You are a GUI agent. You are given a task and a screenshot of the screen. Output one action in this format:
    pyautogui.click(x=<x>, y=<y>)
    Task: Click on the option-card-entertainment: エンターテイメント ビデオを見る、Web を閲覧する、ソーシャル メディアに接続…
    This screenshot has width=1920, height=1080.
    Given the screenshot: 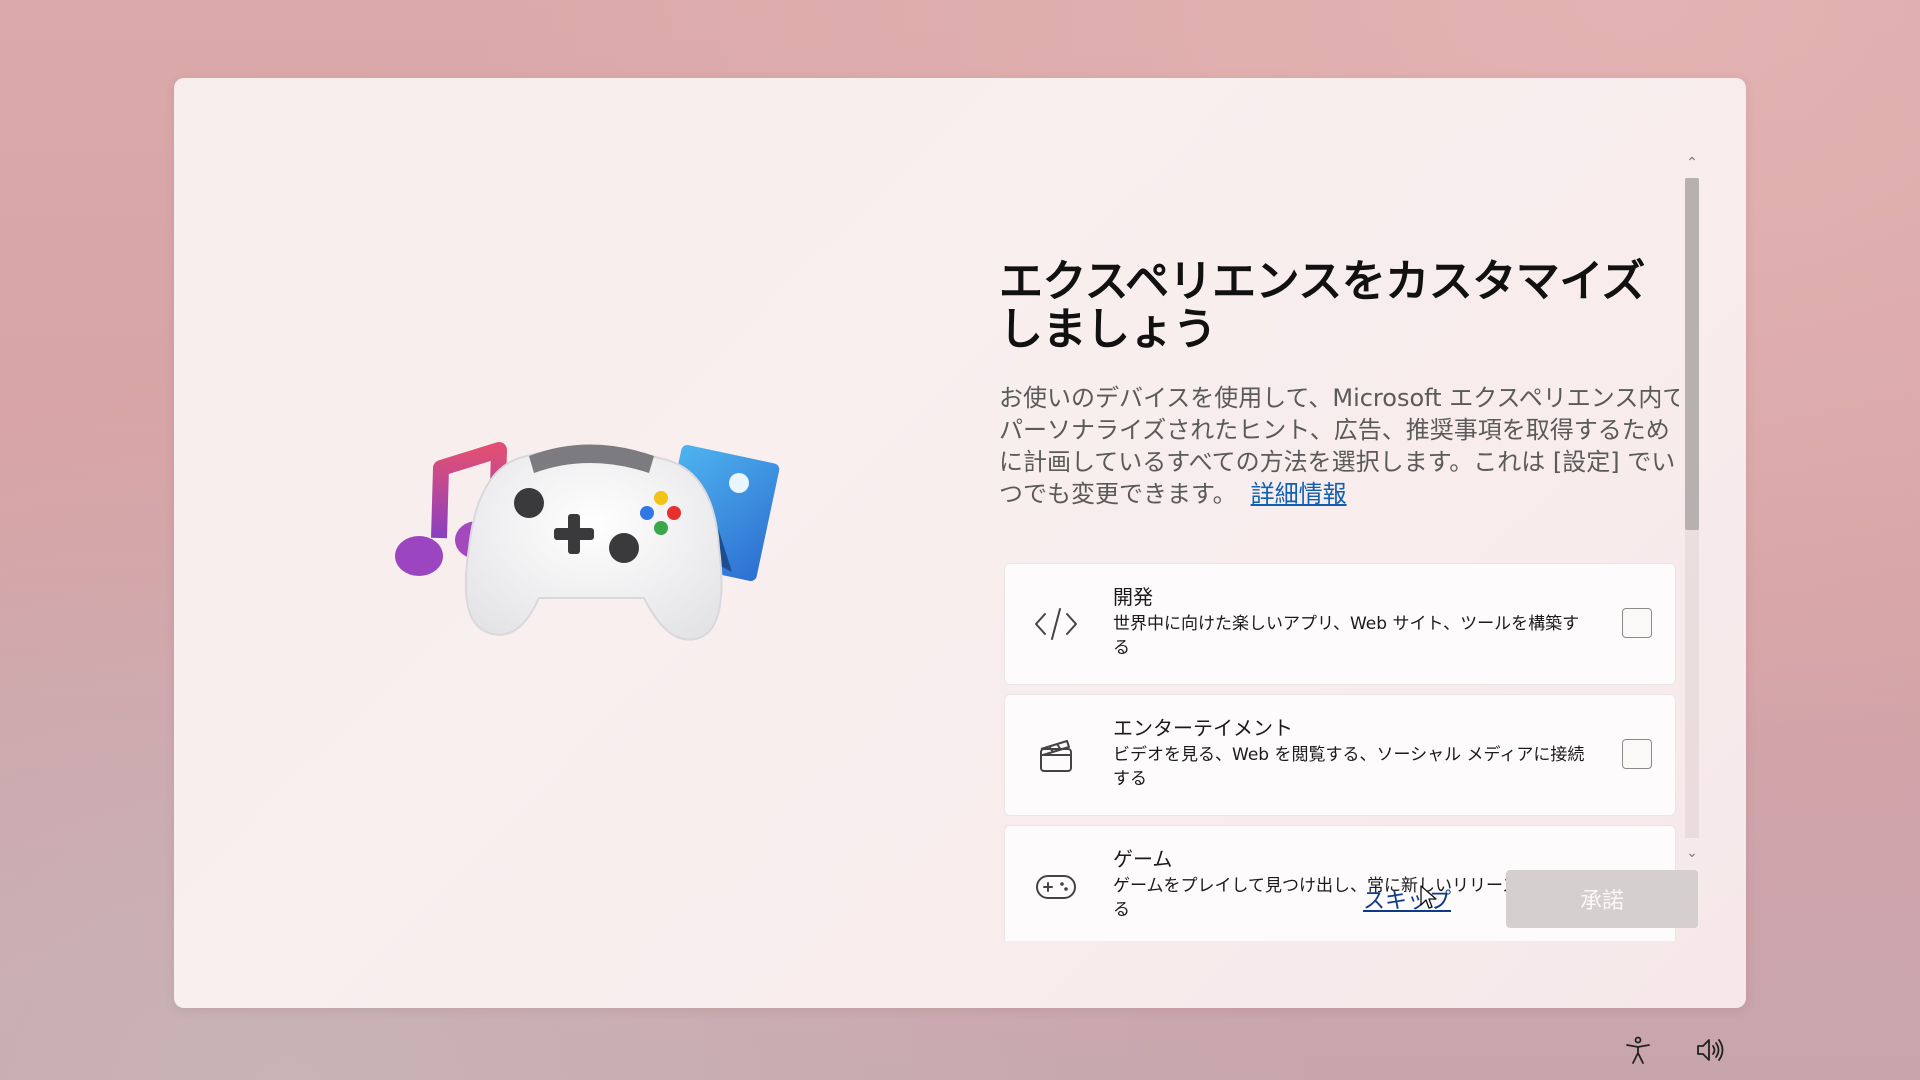 What is the action you would take?
    pyautogui.click(x=1340, y=755)
    